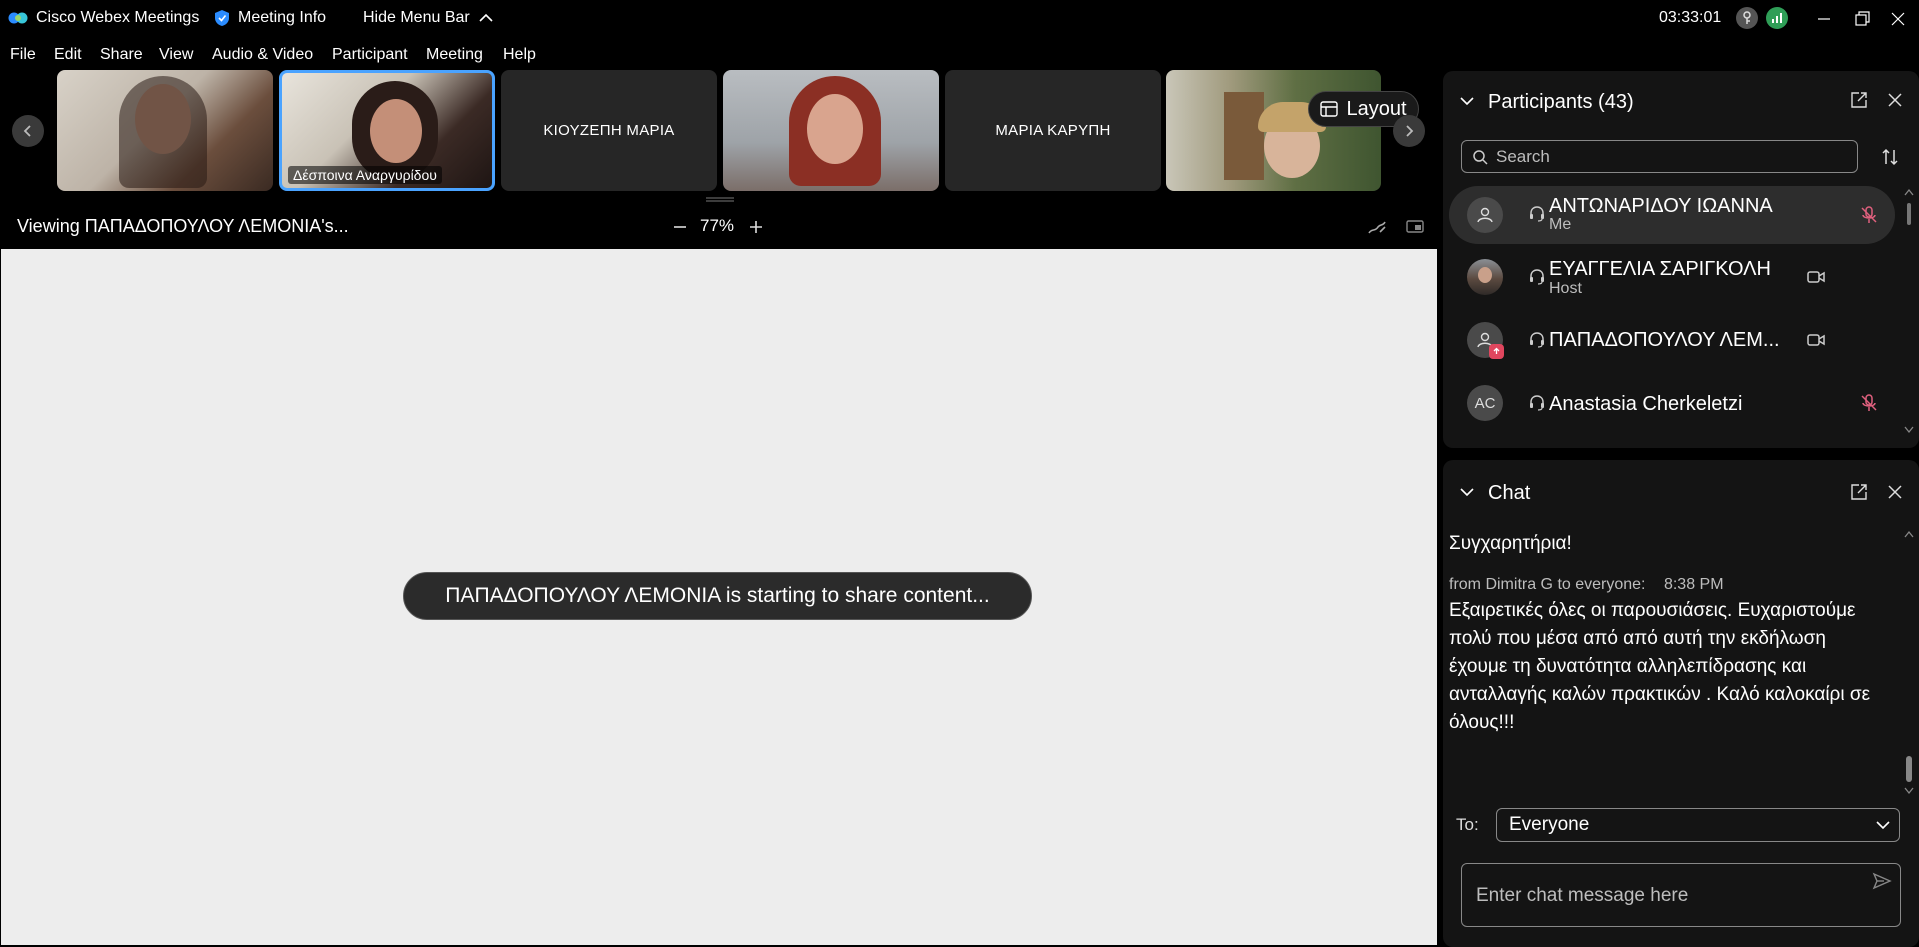 The width and height of the screenshot is (1919, 947). I want to click on menu-view: View, so click(176, 55).